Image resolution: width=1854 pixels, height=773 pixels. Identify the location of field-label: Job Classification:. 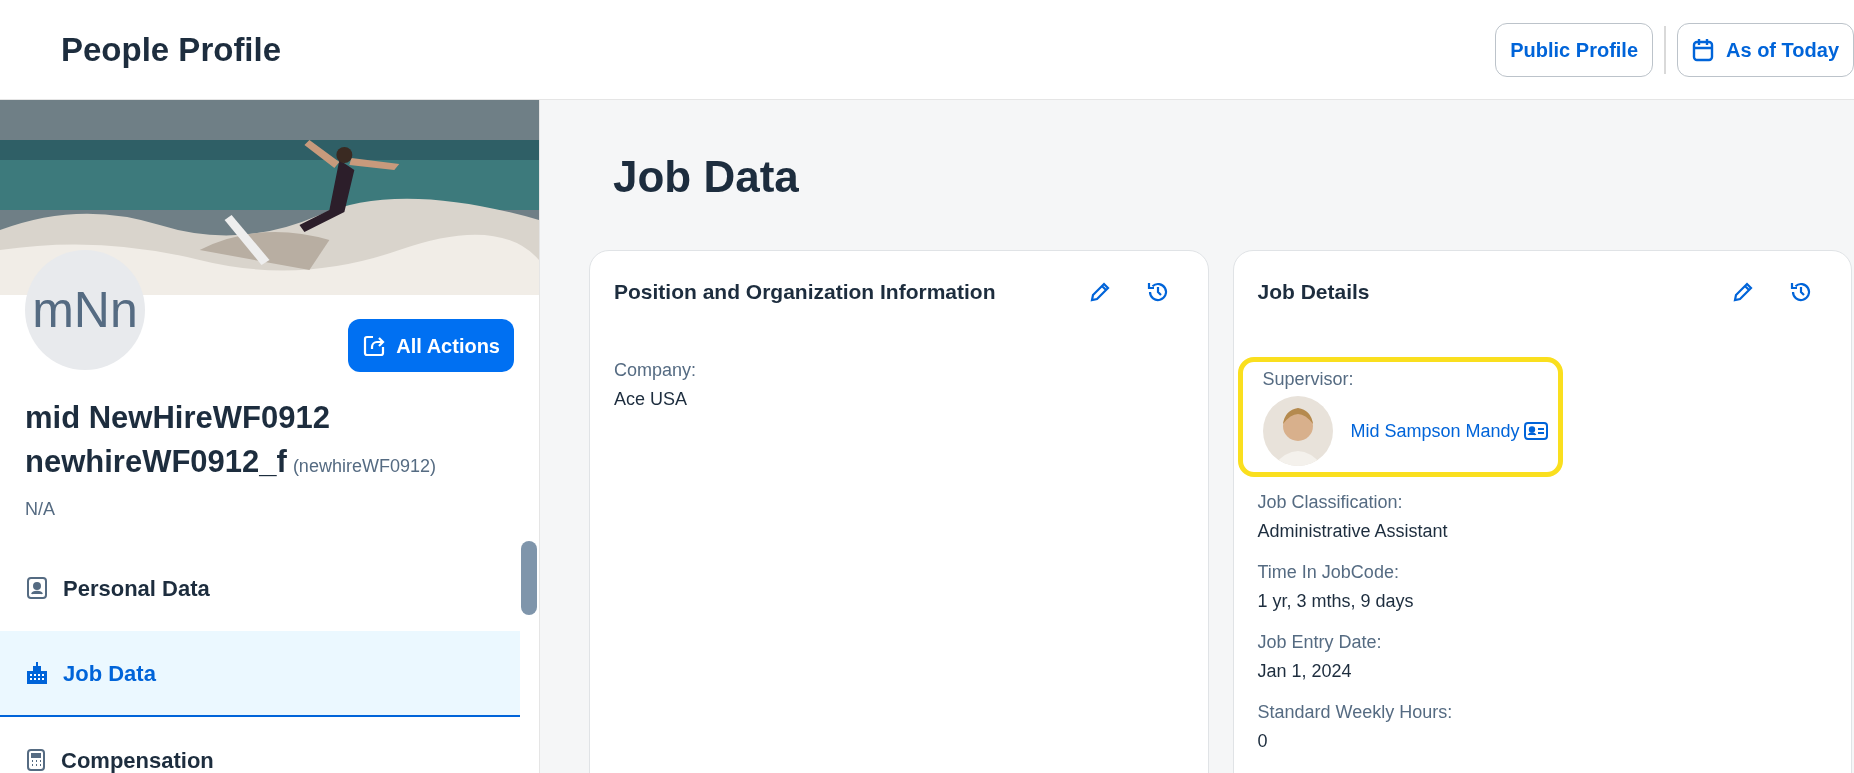
(1330, 502).